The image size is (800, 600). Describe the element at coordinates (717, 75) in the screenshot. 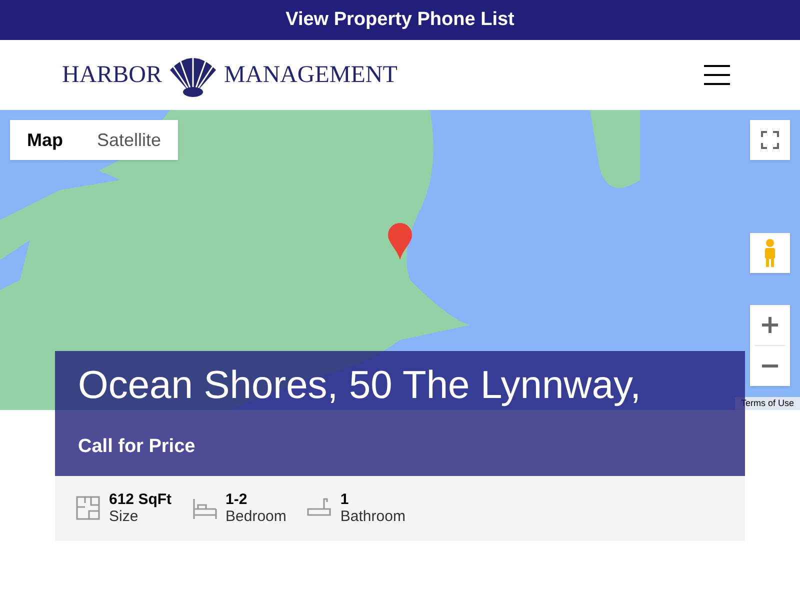

I see `menu-icon` at that location.